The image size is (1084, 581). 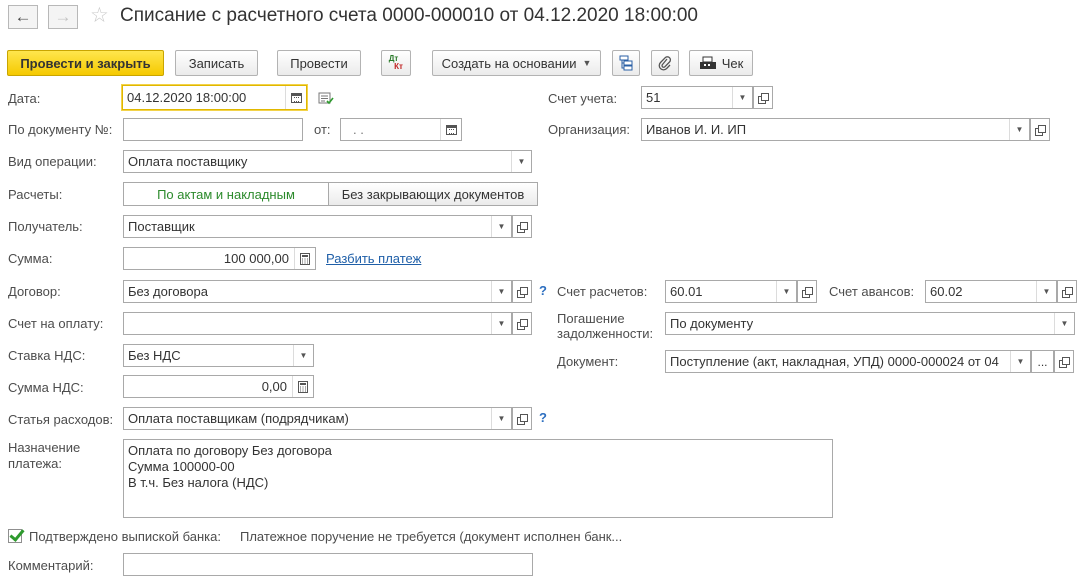 What do you see at coordinates (198, 482) in the screenshot?
I see `purpose-line: В т.ч. Без налога (НДС)` at bounding box center [198, 482].